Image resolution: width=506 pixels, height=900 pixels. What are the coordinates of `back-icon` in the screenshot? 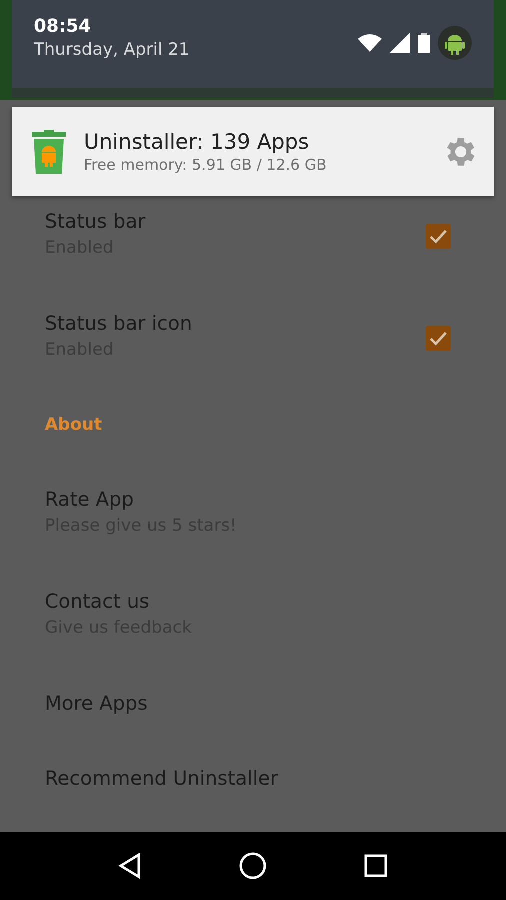 It's located at (130, 866).